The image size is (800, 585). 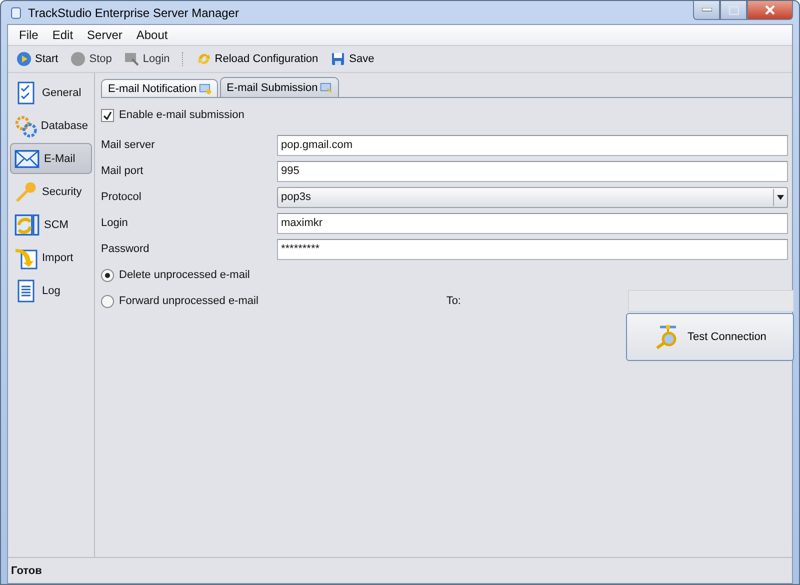 I want to click on field-label: Mail server, so click(x=128, y=145).